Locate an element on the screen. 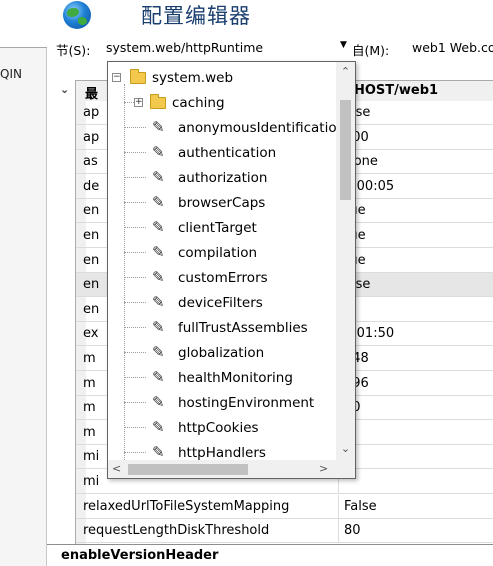 The image size is (493, 566). tree-node: ✎ clientTarget is located at coordinates (222, 227).